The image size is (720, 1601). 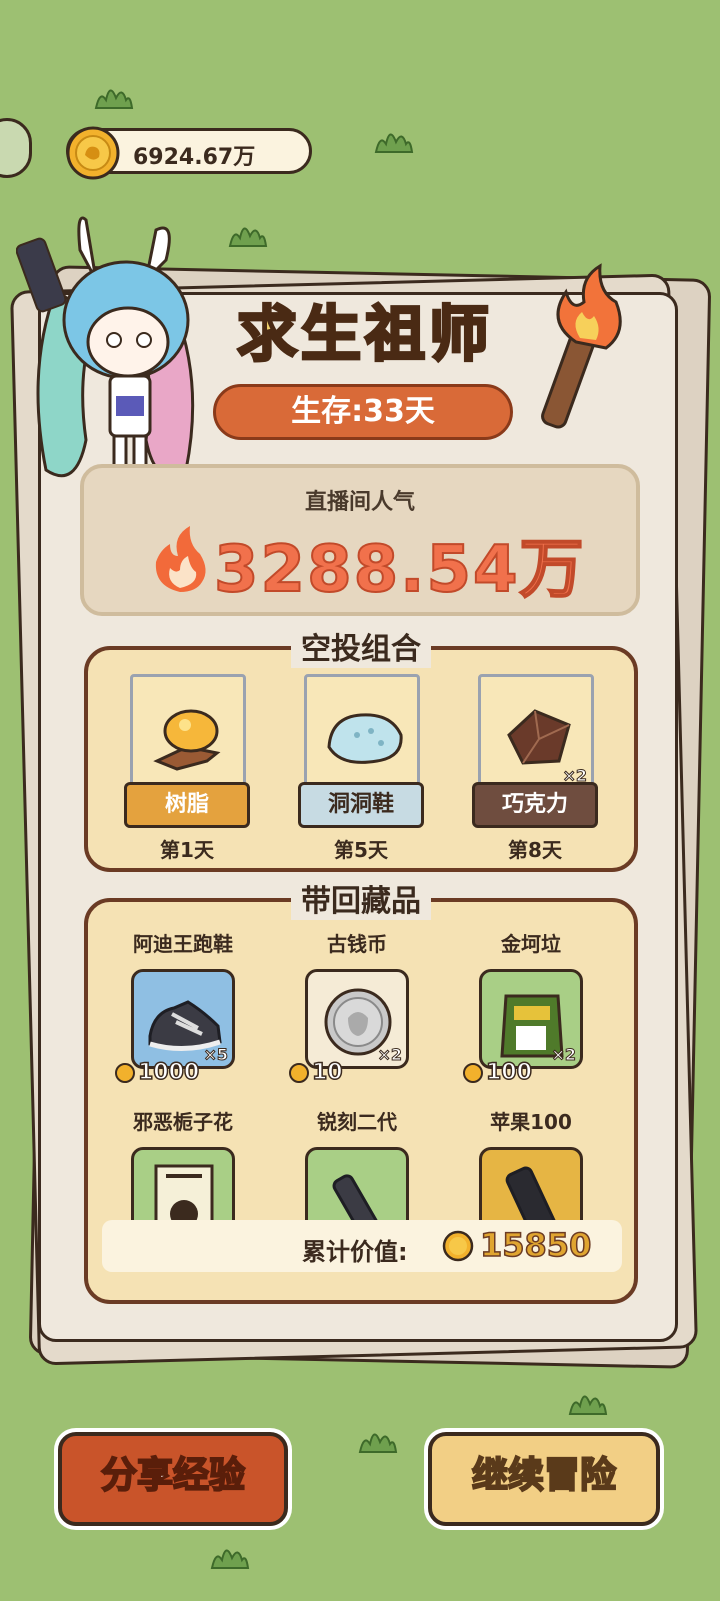 What do you see at coordinates (194, 157) in the screenshot?
I see `currency-amount: 6924.67万` at bounding box center [194, 157].